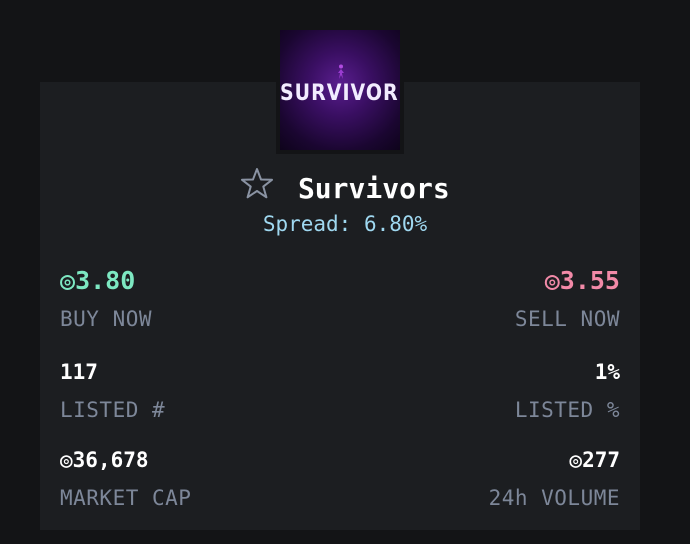 This screenshot has height=544, width=690. I want to click on collection-logo: SURVIVORS, so click(340, 90).